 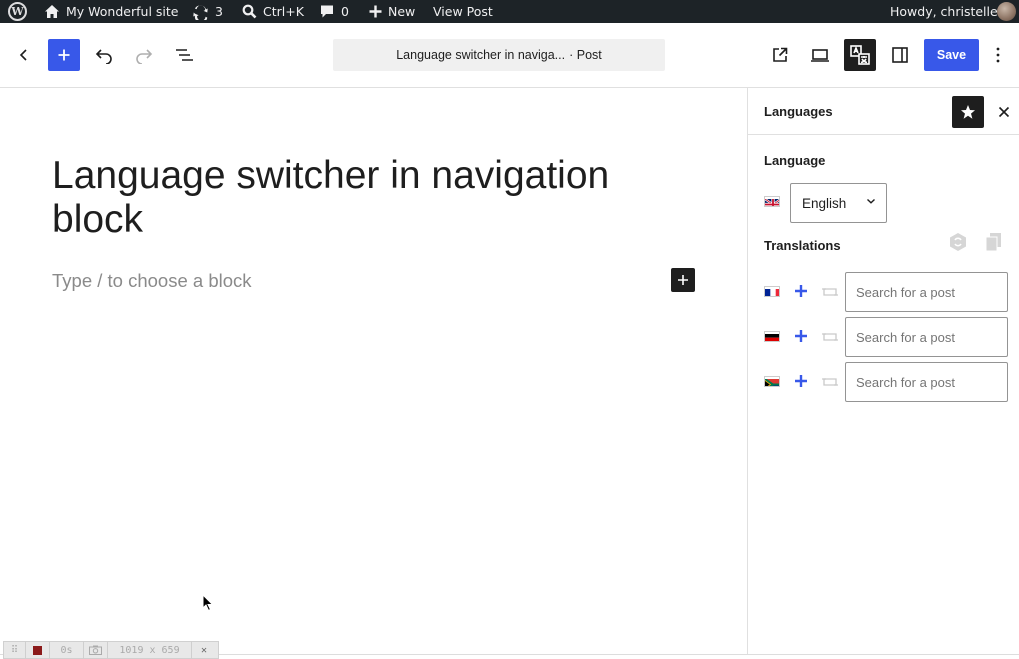 I want to click on redo-button, so click(x=144, y=55).